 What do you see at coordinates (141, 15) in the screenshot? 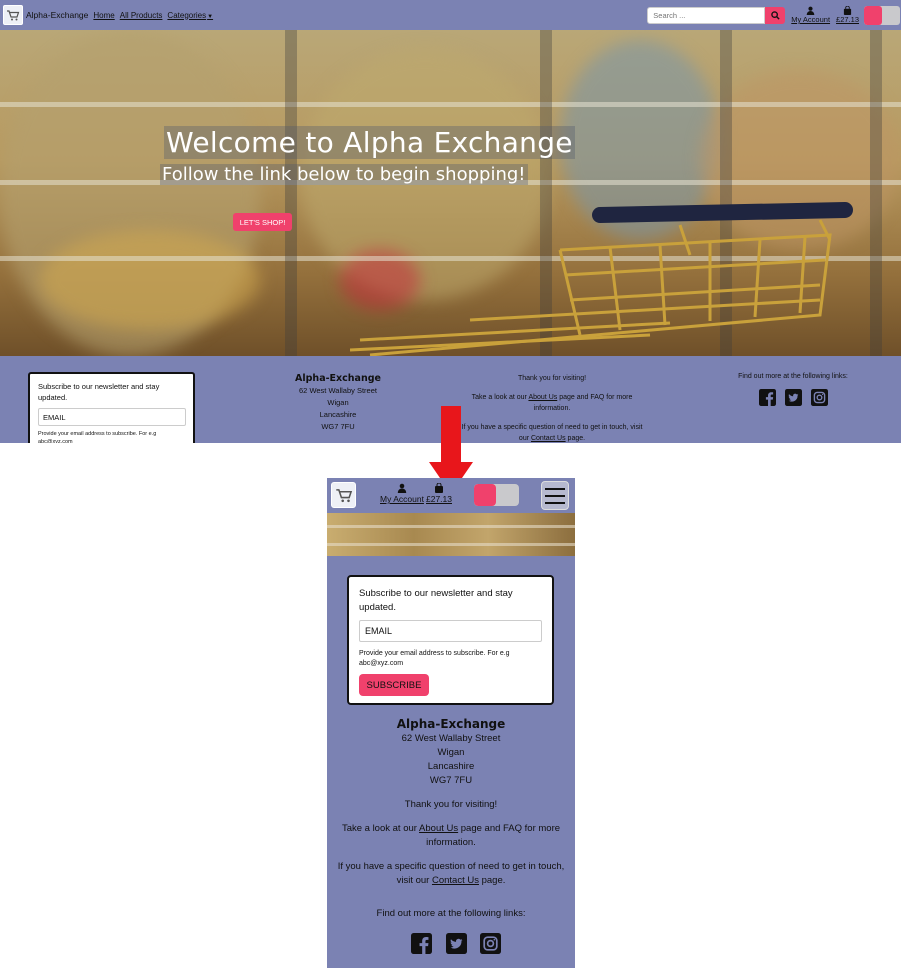
I see `nav-link-all-products: All Products` at bounding box center [141, 15].